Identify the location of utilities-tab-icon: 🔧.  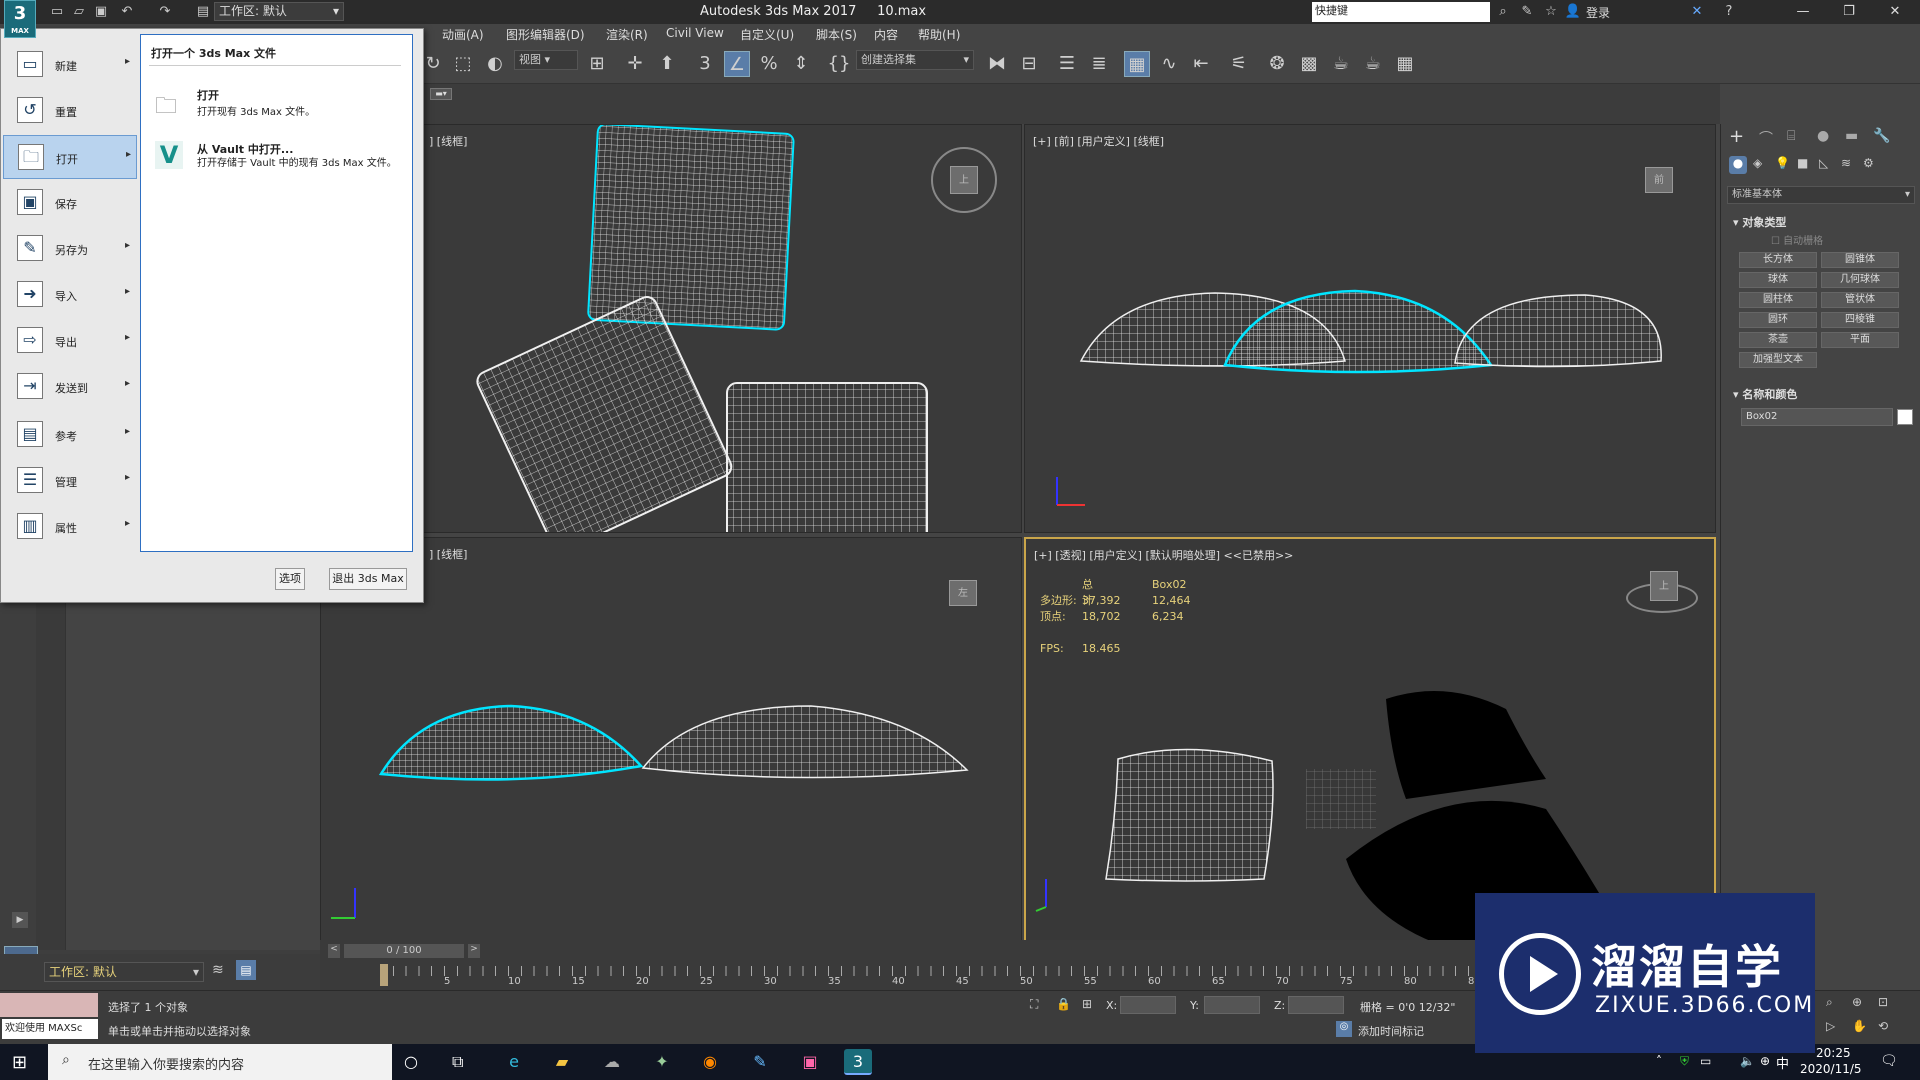
(1881, 136).